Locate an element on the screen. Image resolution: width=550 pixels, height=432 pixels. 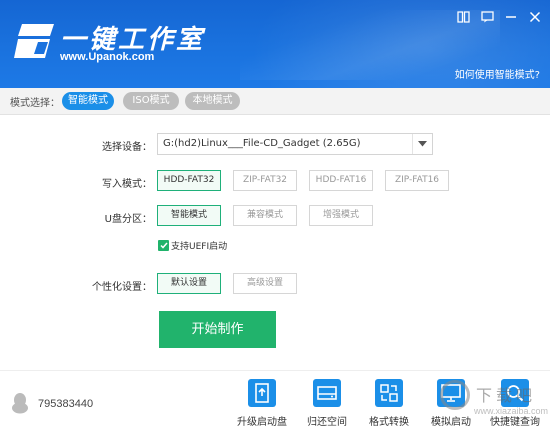
mode-local-button: 本地模式 is located at coordinates (212, 101).